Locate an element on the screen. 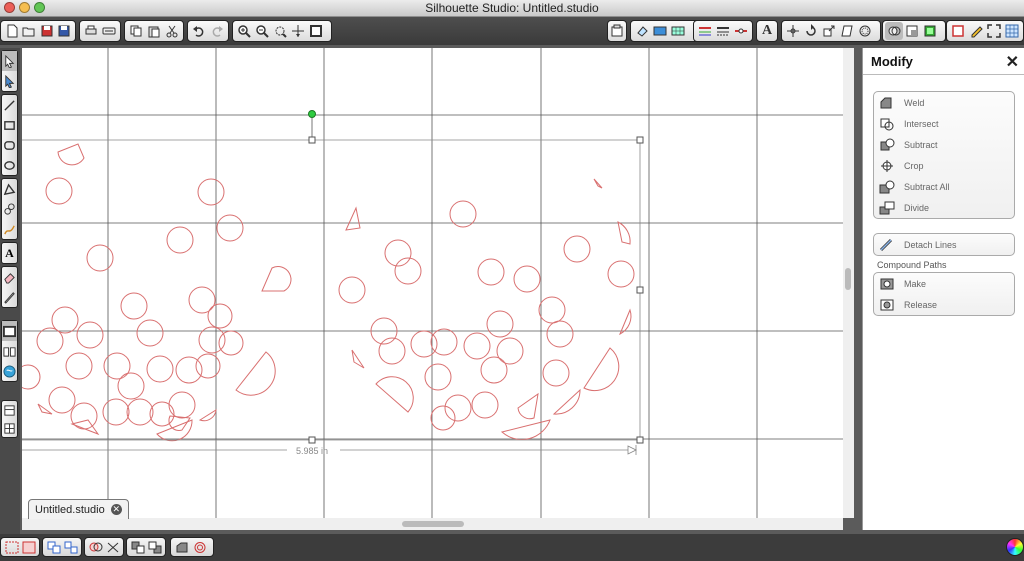  cut-style-icon is located at coordinates (741, 31).